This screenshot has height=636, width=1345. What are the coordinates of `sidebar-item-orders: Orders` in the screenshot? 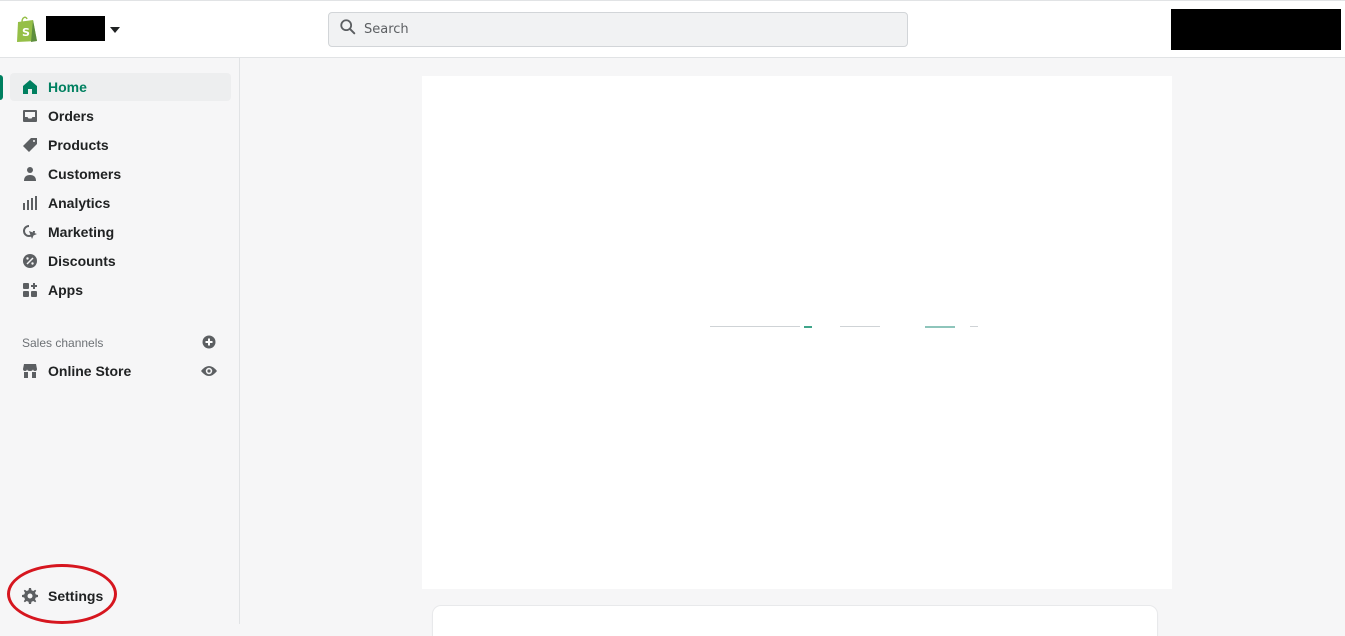 It's located at (120, 116).